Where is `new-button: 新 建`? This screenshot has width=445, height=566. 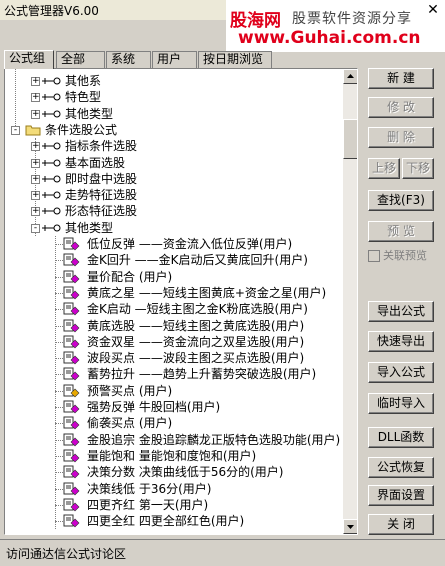
new-button: 新 建 is located at coordinates (401, 78).